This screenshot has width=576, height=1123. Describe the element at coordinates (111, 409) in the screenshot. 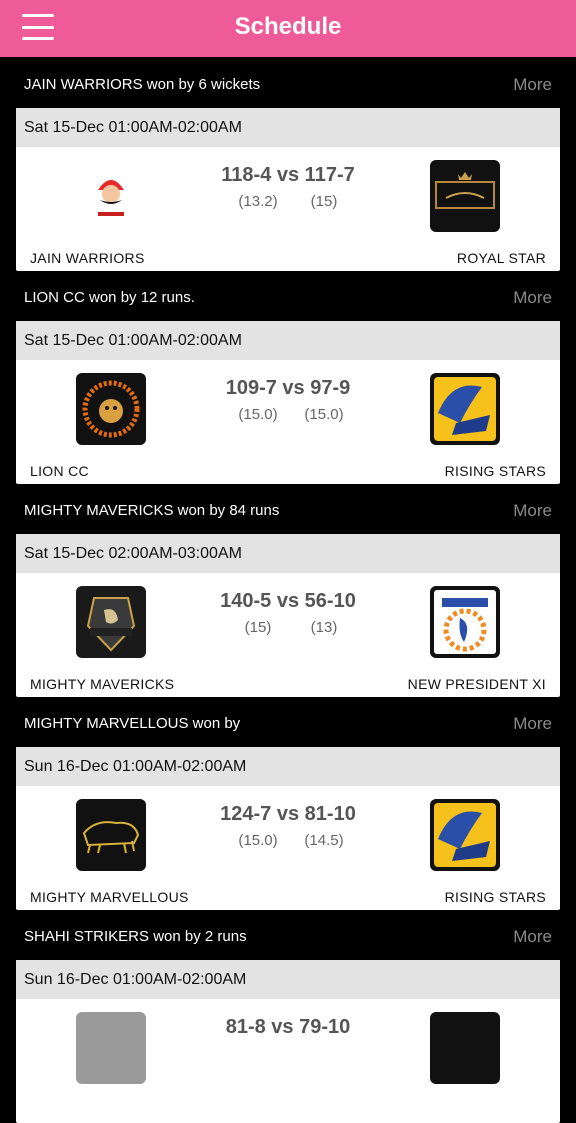

I see `lion-cc-logo` at that location.